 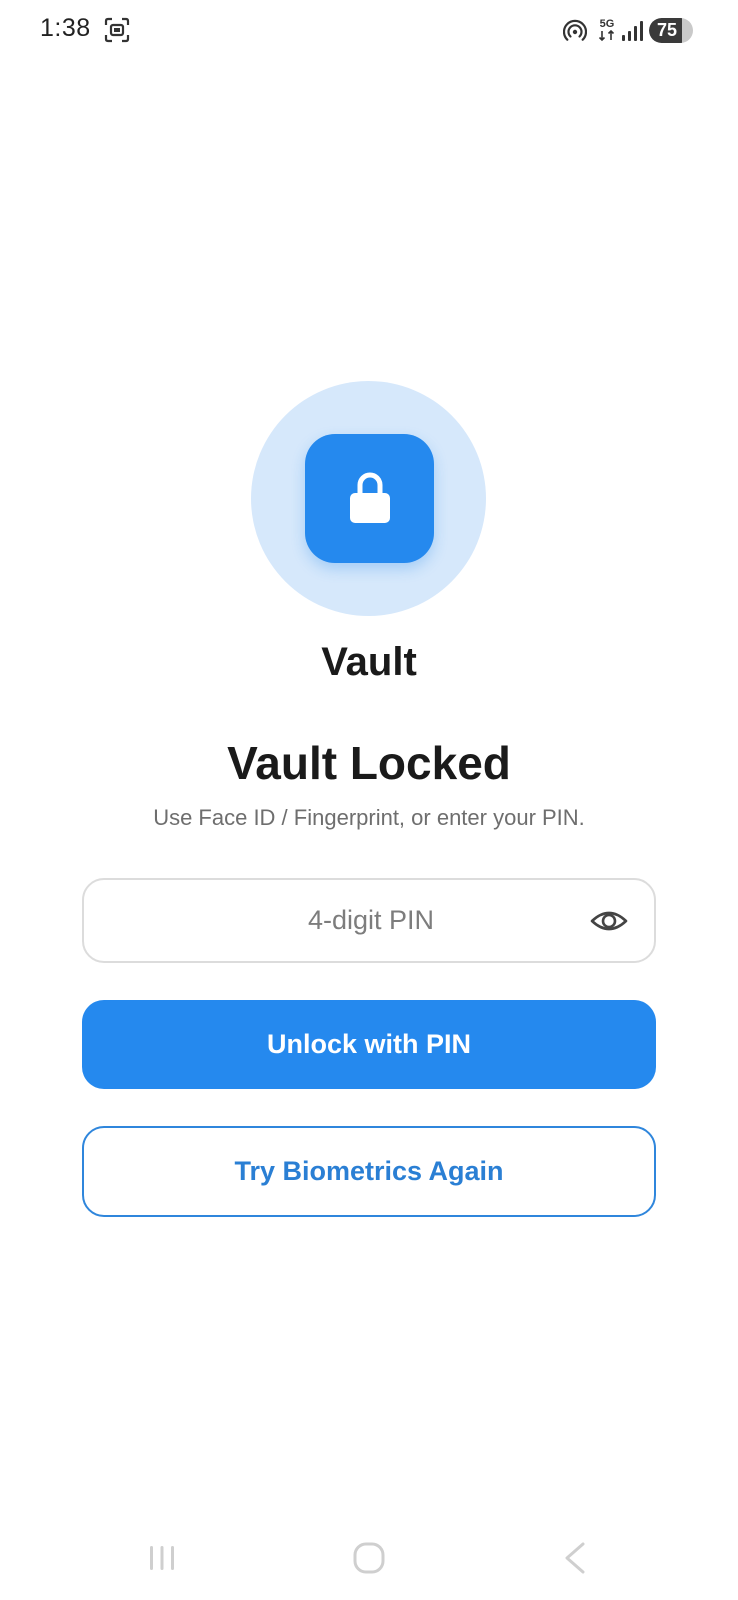 I want to click on lock-tile, so click(x=369, y=498).